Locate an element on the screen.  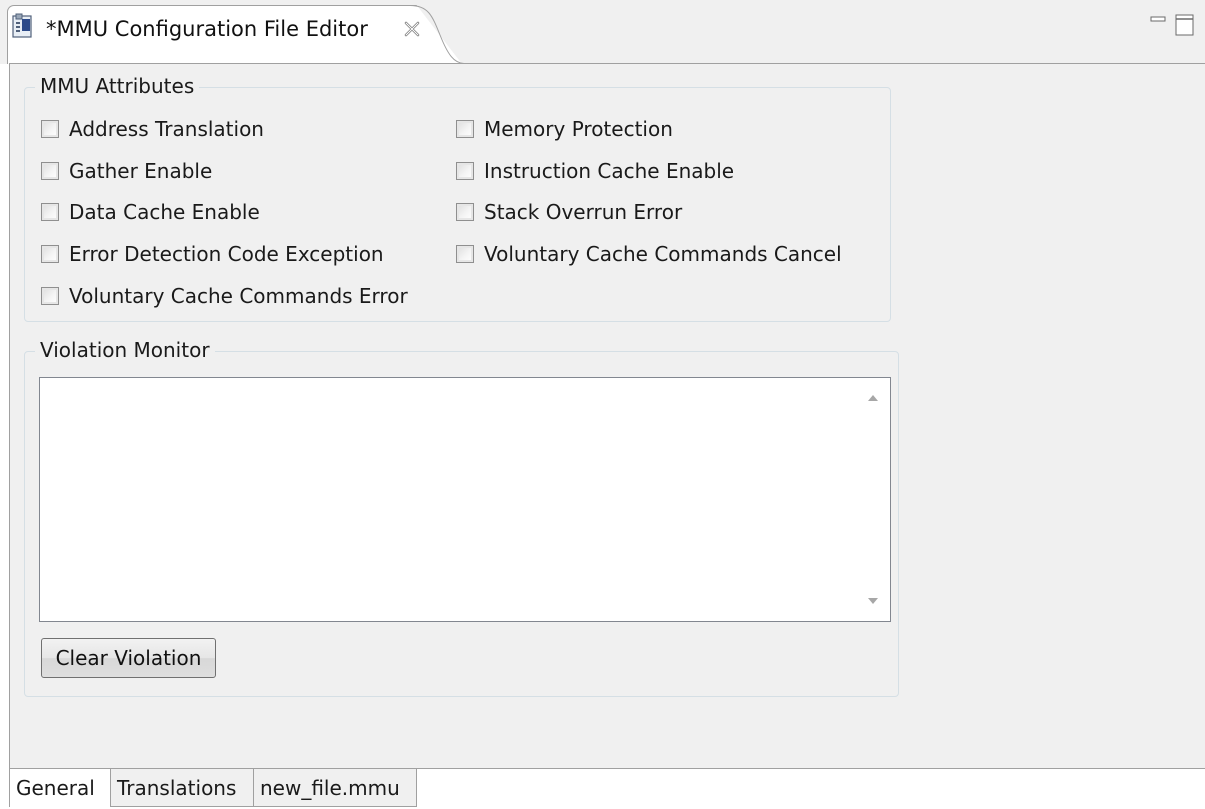
checkbox-memory-protection: Memory Protection is located at coordinates (564, 129).